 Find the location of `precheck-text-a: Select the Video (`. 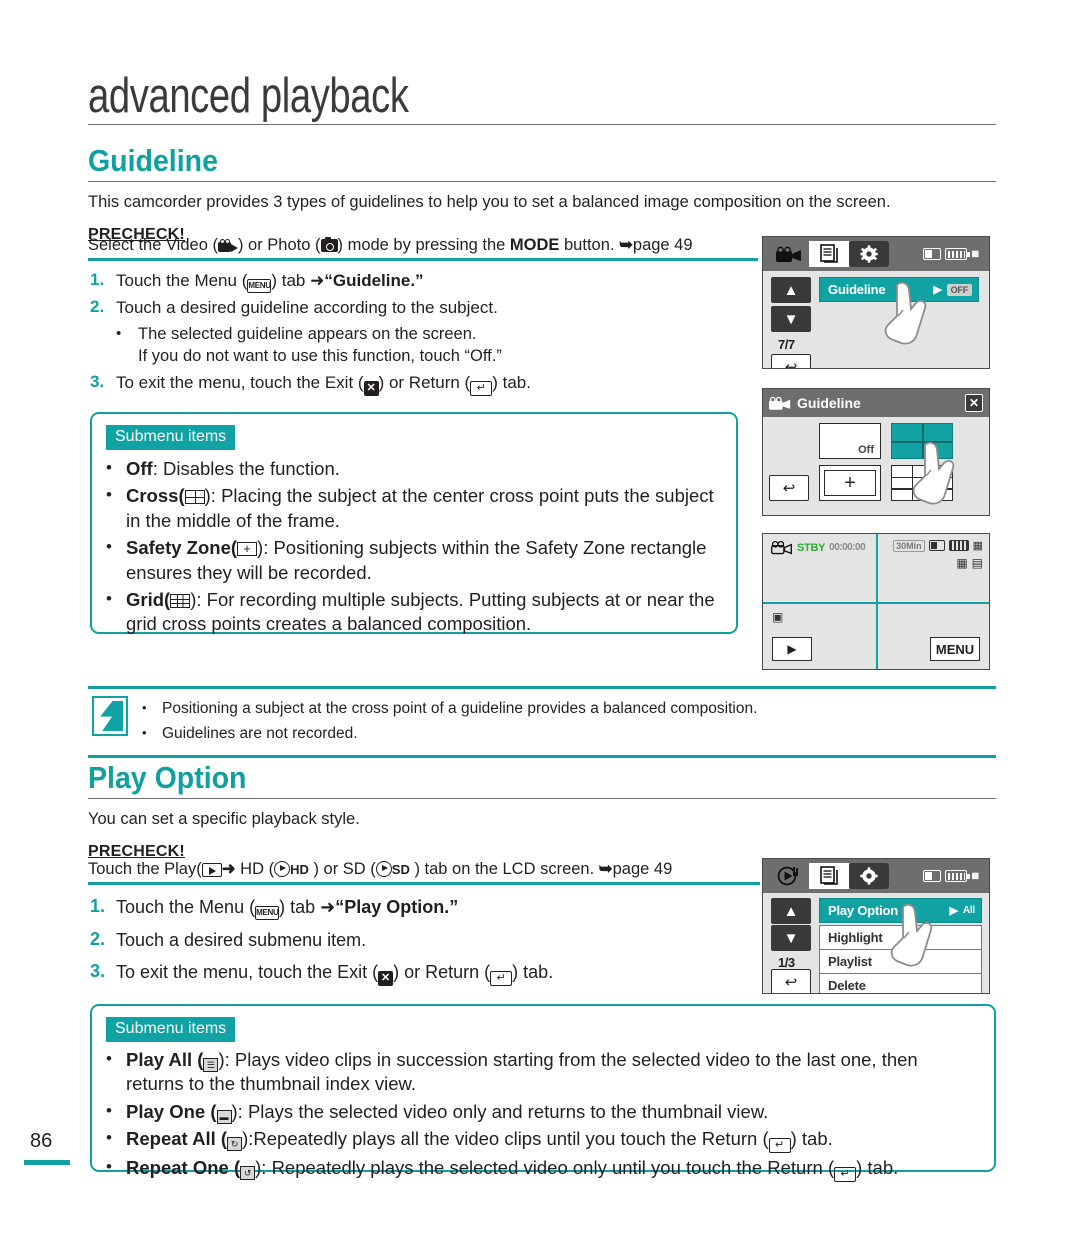

precheck-text-a: Select the Video ( is located at coordinates (153, 245).